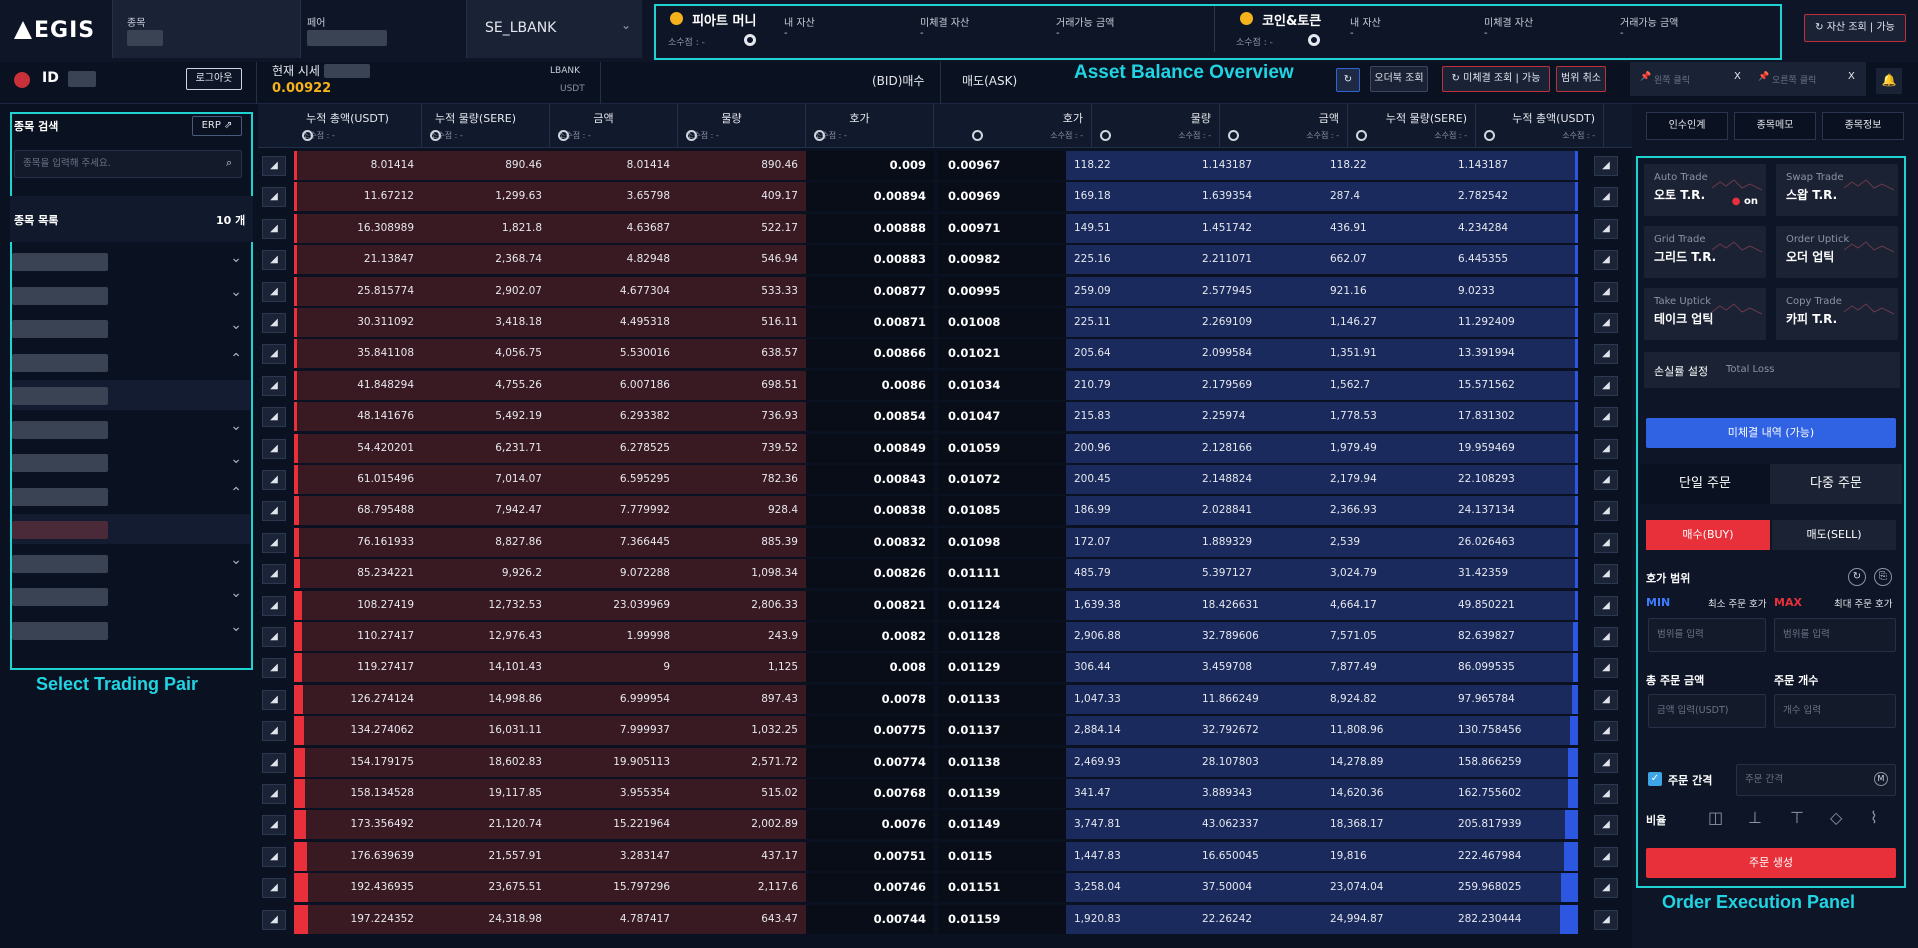 The width and height of the screenshot is (1918, 948). I want to click on unfilled-query-button: ↻ 미체결 조회 | 가능, so click(1496, 79).